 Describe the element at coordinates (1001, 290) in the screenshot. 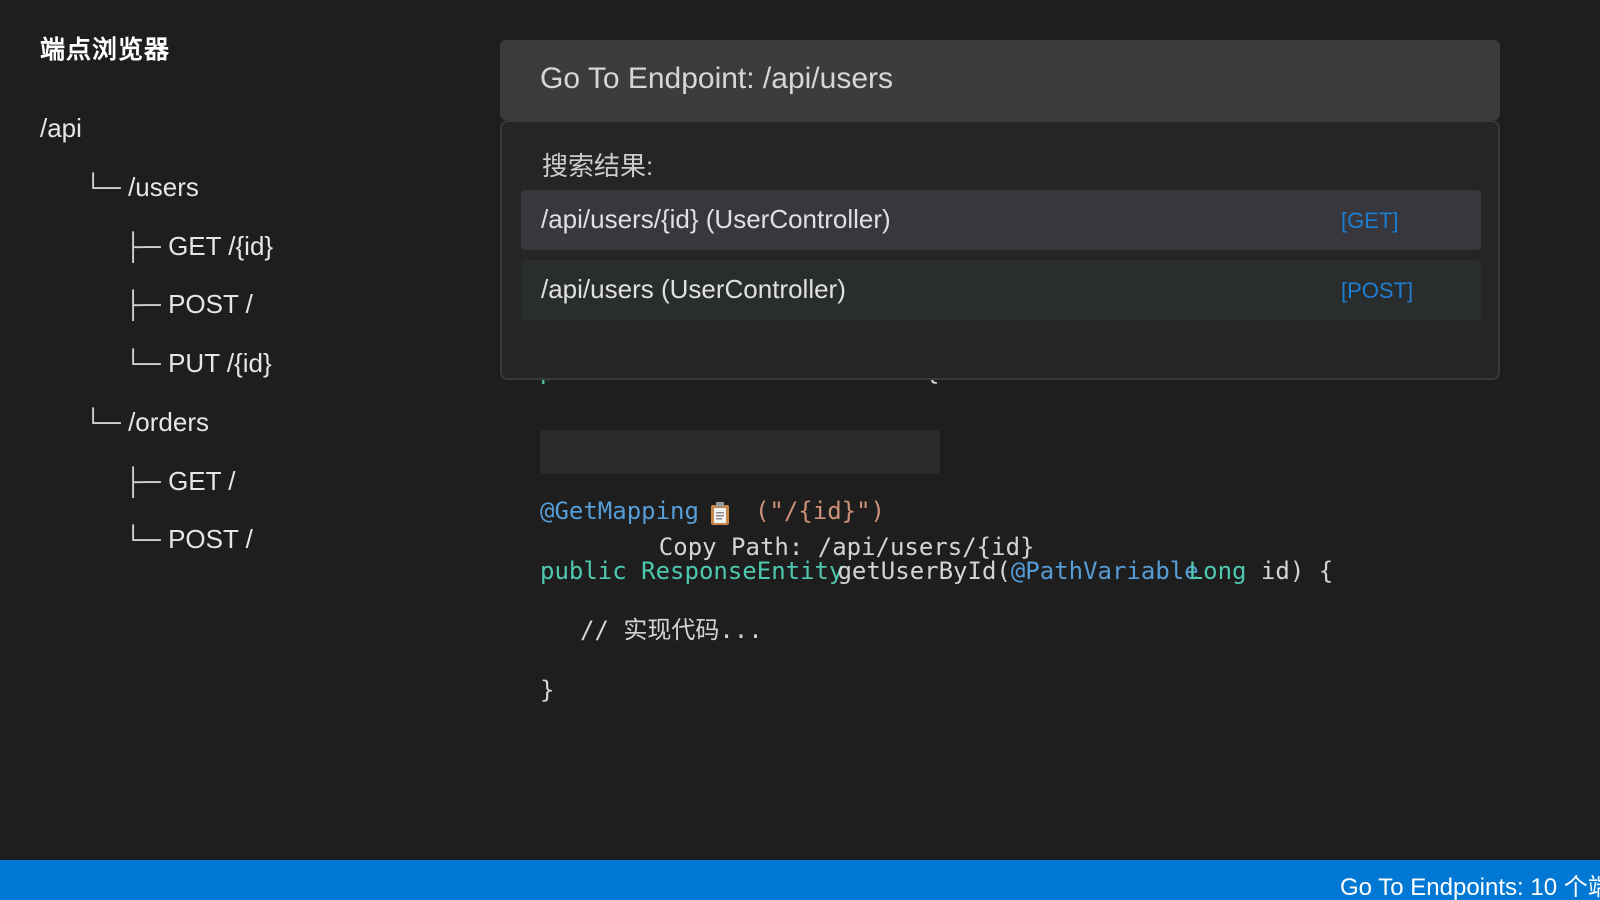

I see `result-item-create-user: /api/users (UserController) [POST]` at that location.